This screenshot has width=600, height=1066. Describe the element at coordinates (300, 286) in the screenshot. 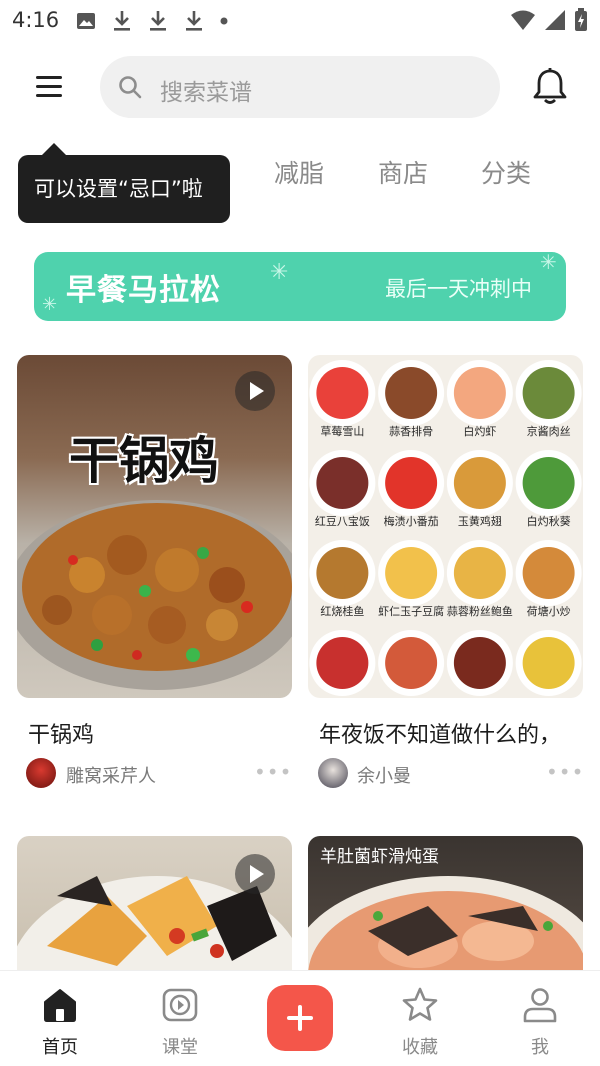

I see `promo-banner: ✳ ✳ ✳ 早餐马拉松 最后一天冲刺中` at that location.